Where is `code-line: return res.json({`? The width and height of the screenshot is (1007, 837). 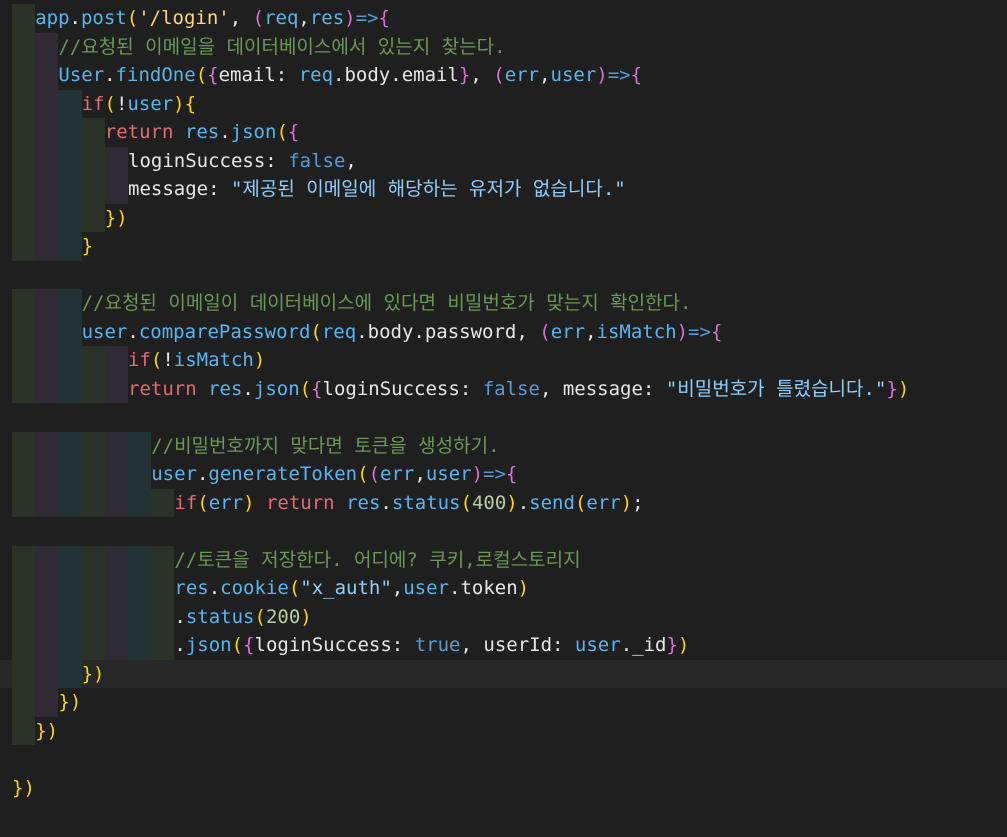 code-line: return res.json({ is located at coordinates (503, 132).